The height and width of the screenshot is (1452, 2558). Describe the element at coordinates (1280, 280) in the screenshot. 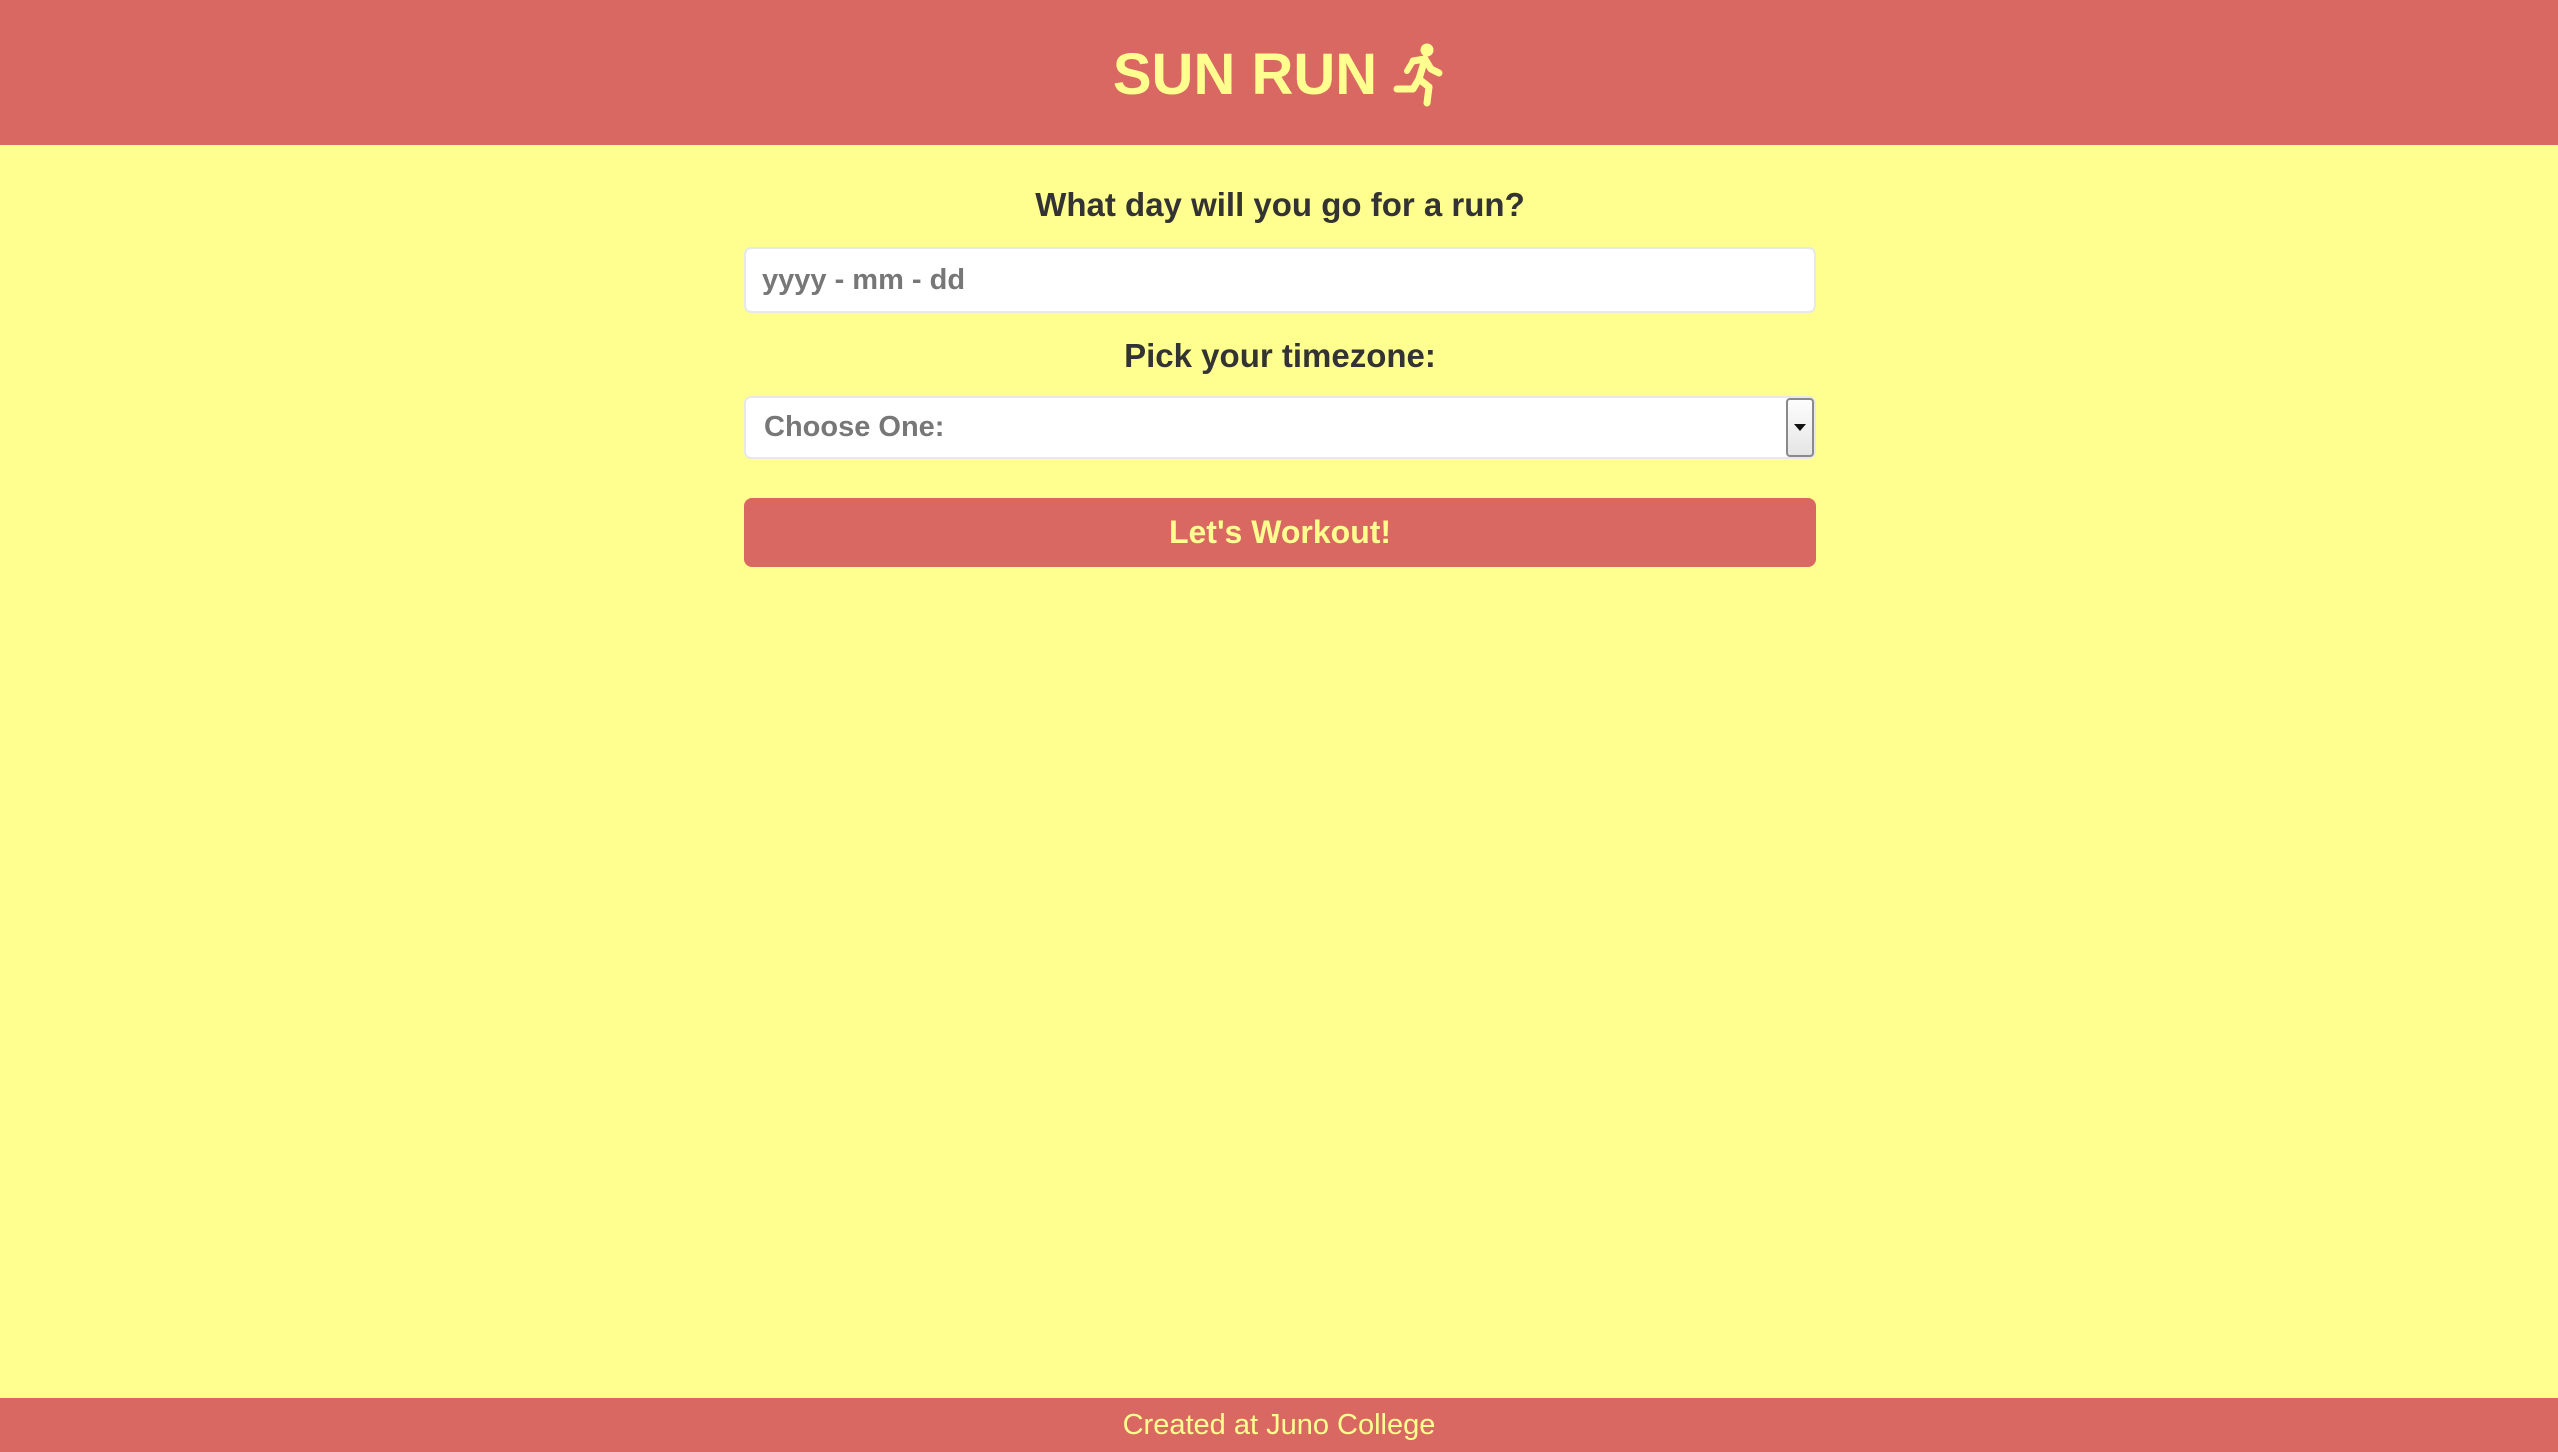

I see `date-input` at that location.